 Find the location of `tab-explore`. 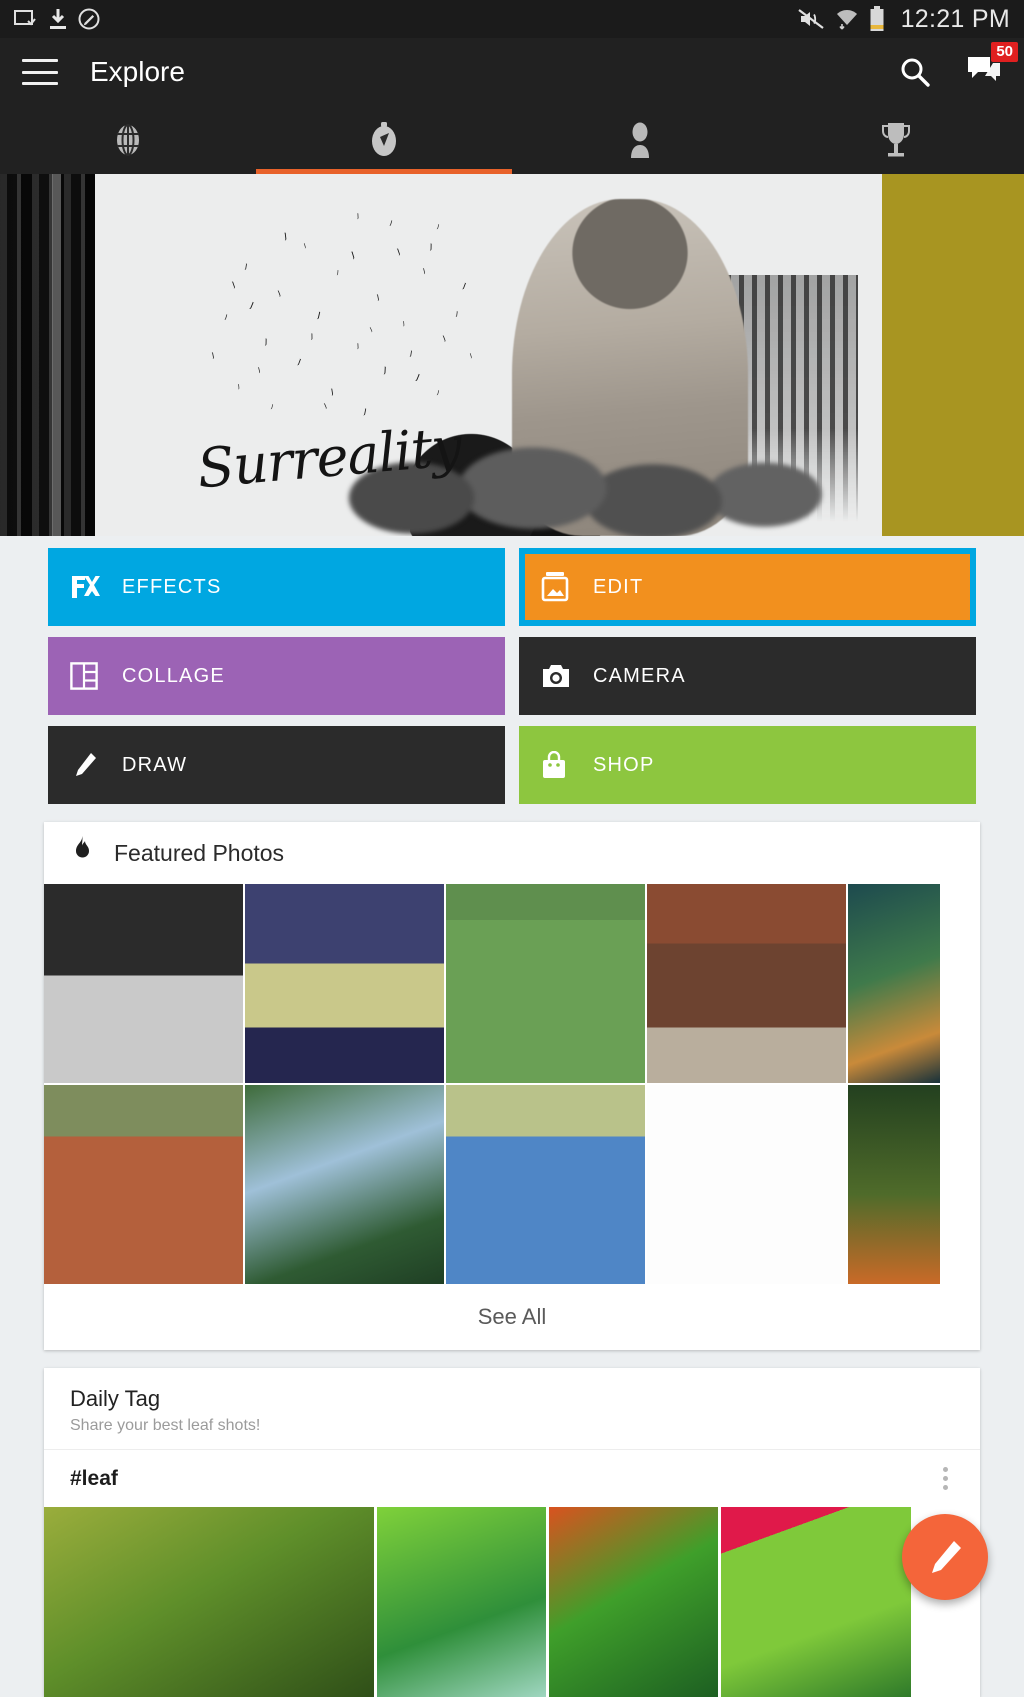

tab-explore is located at coordinates (384, 140).